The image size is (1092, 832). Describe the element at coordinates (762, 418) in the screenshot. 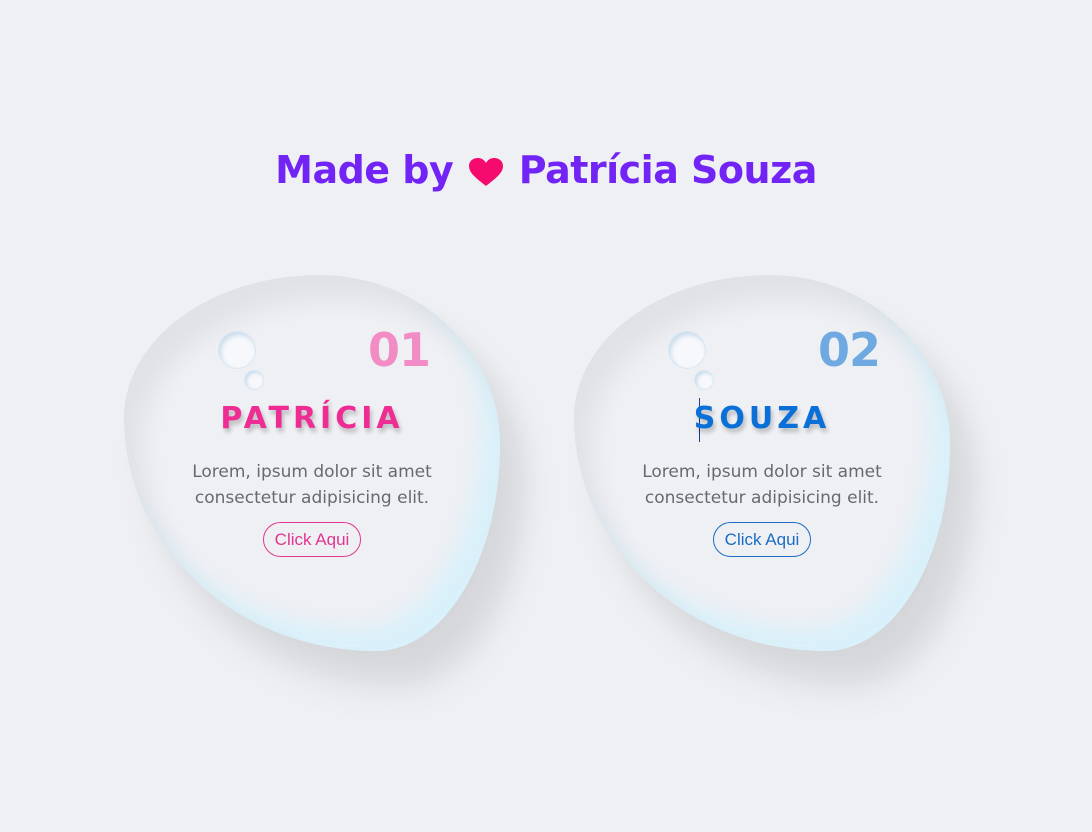

I see `card-title: SOUZA` at that location.